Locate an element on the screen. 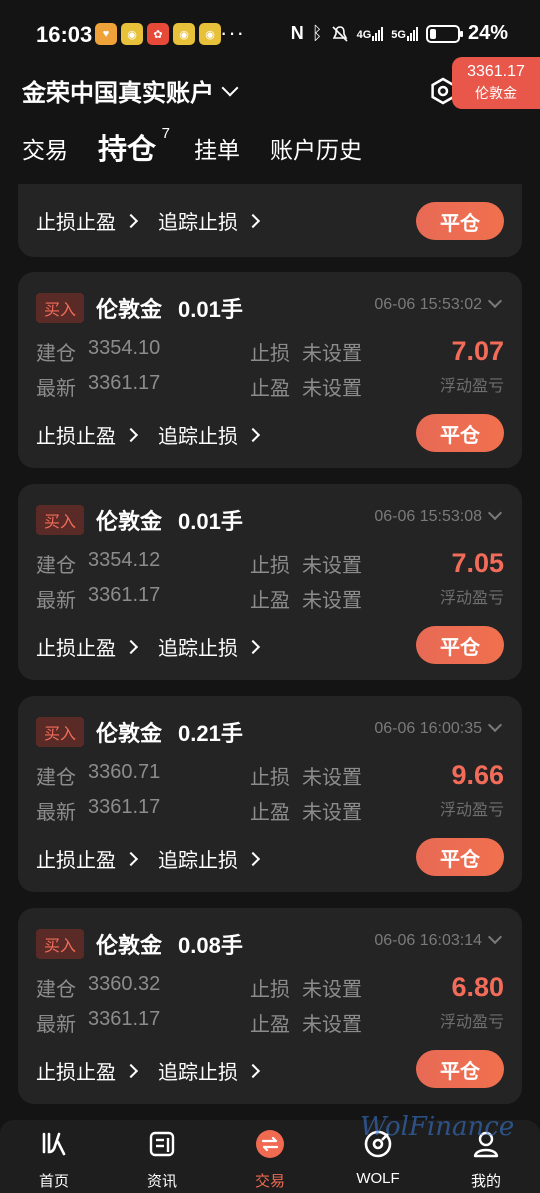 Image resolution: width=540 pixels, height=1193 pixels. lot-size: 0.01手 is located at coordinates (210, 309).